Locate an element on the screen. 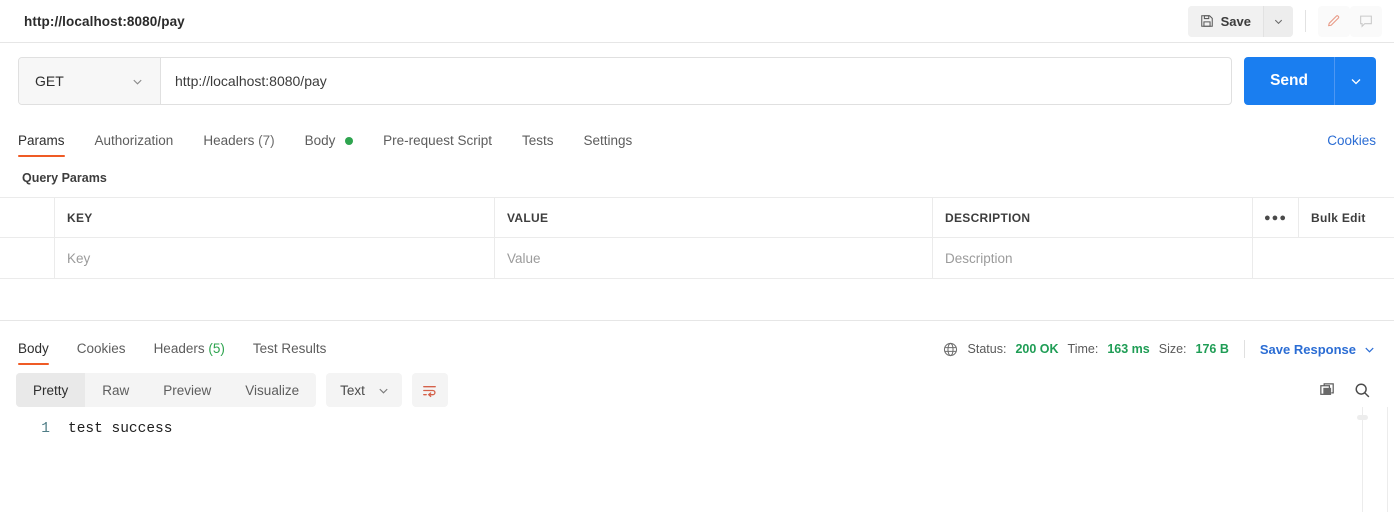  status-value: 200 OK is located at coordinates (1037, 349).